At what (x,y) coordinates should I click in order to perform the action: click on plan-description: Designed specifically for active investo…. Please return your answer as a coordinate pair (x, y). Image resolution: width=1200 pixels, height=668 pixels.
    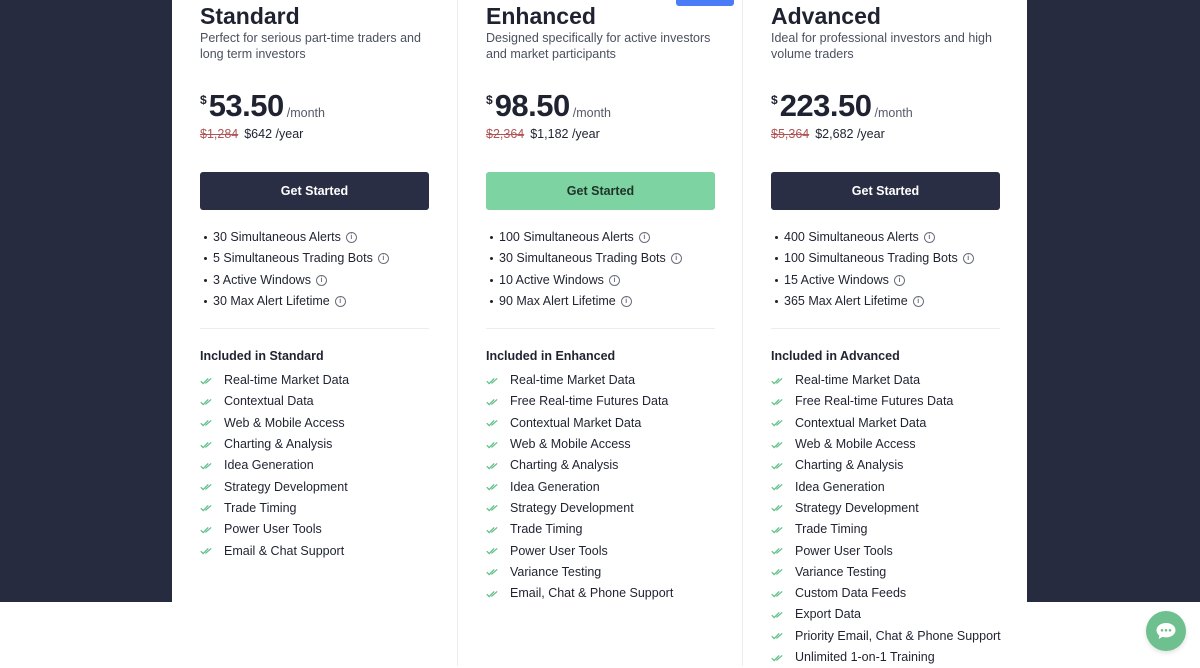
    Looking at the image, I should click on (598, 46).